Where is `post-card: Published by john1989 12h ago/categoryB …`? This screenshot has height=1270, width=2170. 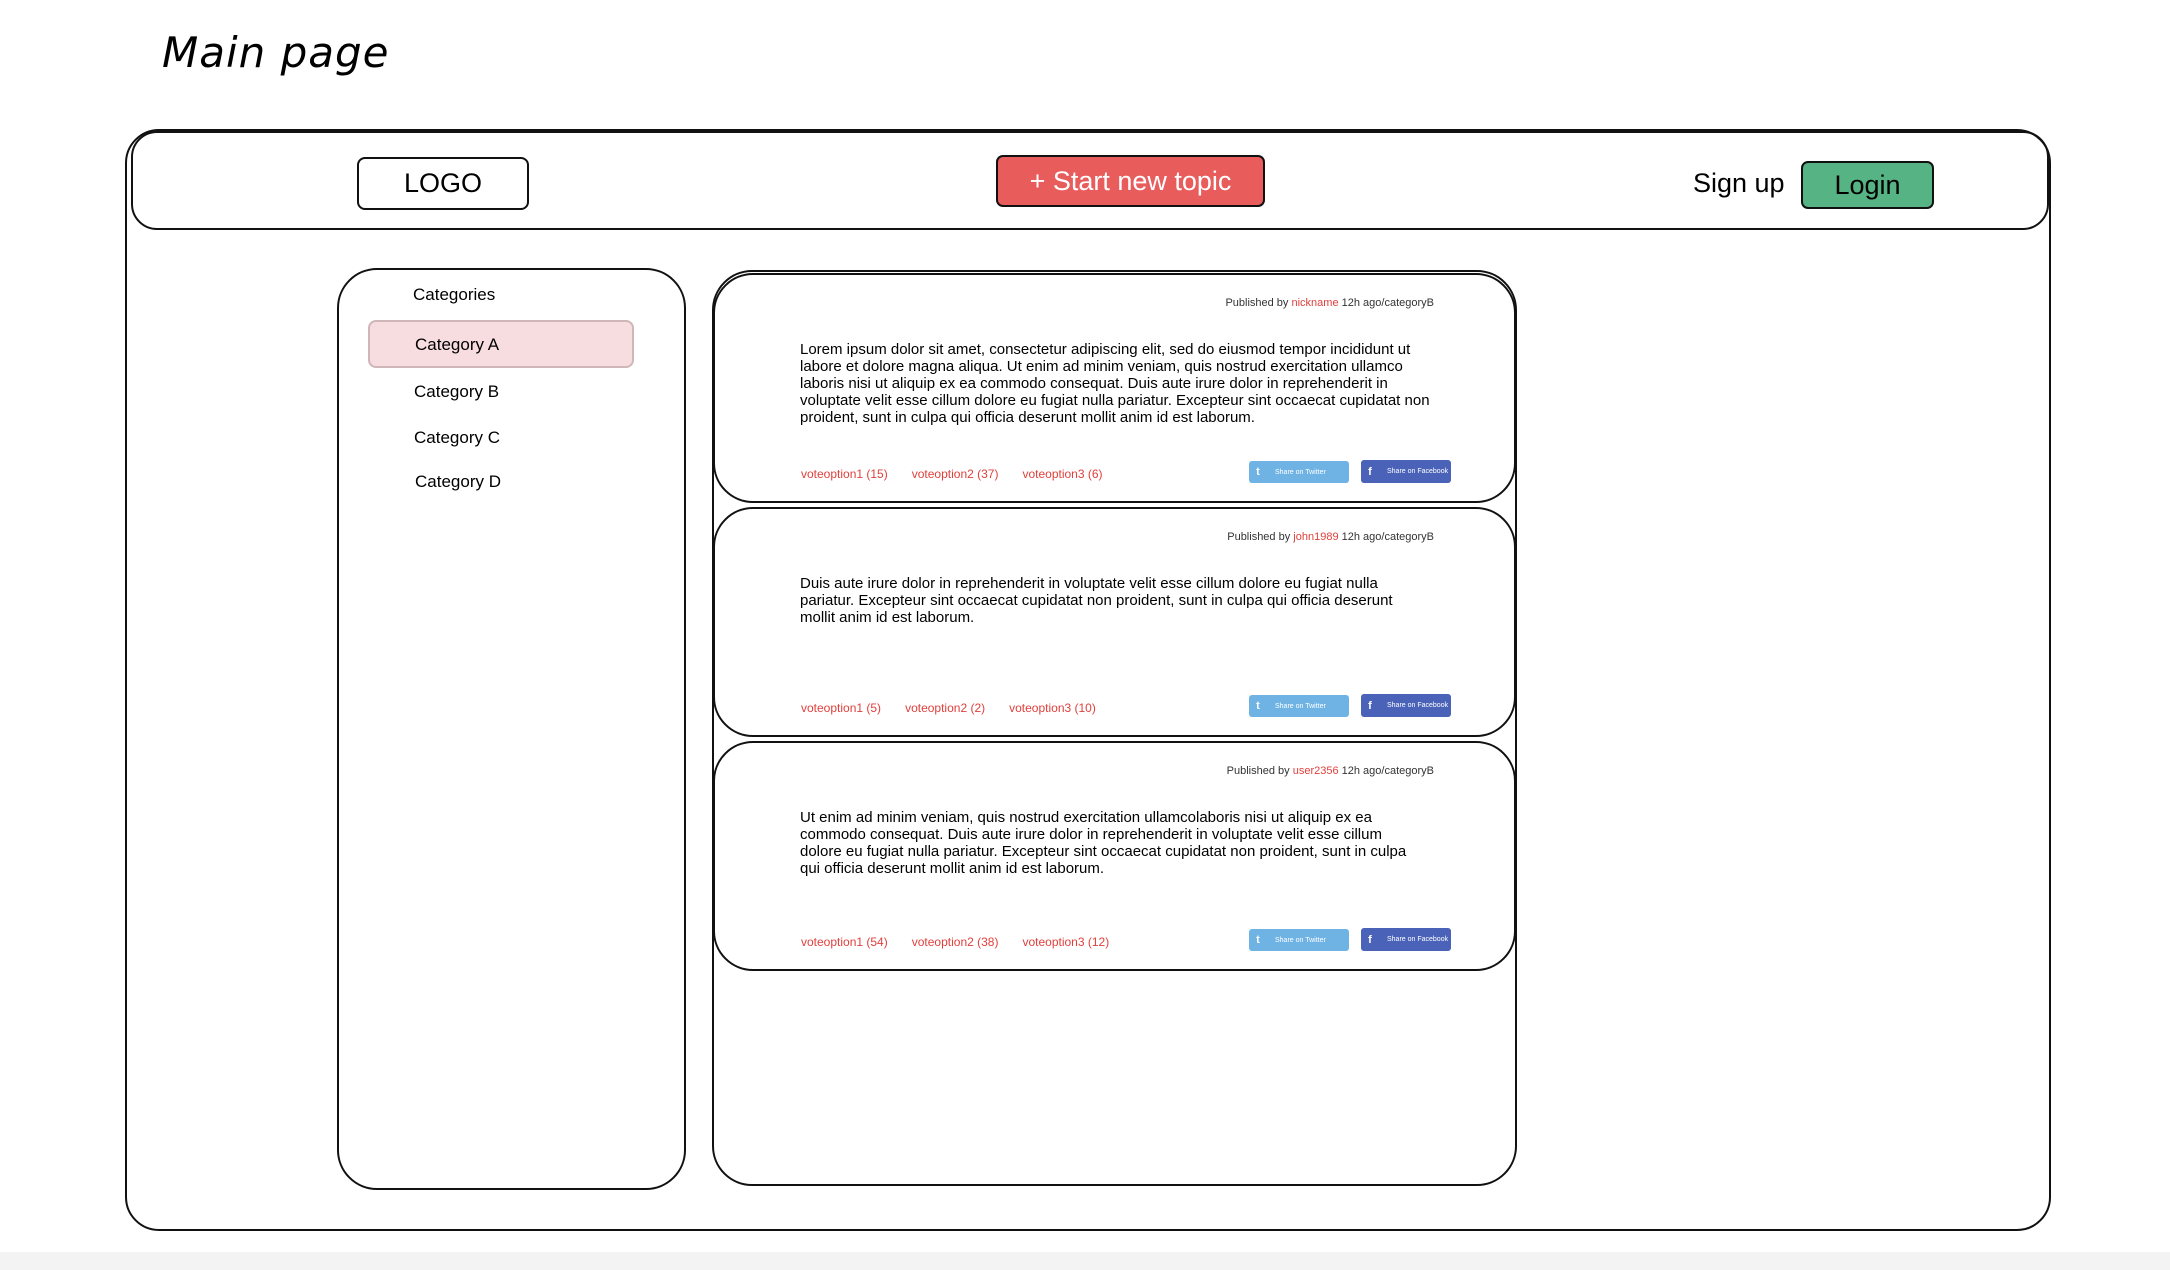
post-card: Published by john1989 12h ago/categoryB … is located at coordinates (1114, 622).